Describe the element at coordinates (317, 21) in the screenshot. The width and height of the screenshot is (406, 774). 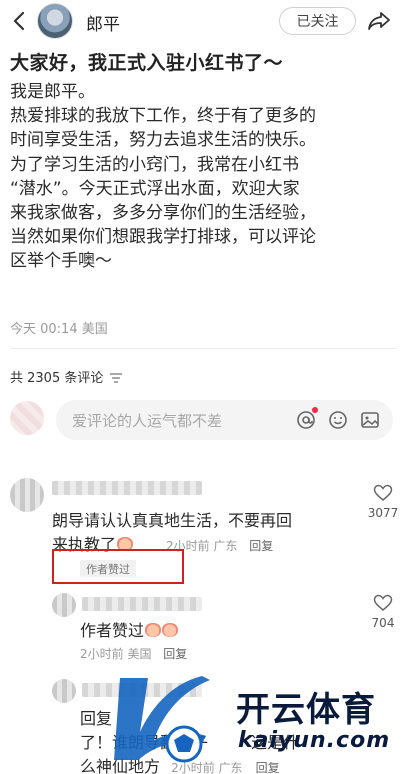
I see `follow-button: 已关注` at that location.